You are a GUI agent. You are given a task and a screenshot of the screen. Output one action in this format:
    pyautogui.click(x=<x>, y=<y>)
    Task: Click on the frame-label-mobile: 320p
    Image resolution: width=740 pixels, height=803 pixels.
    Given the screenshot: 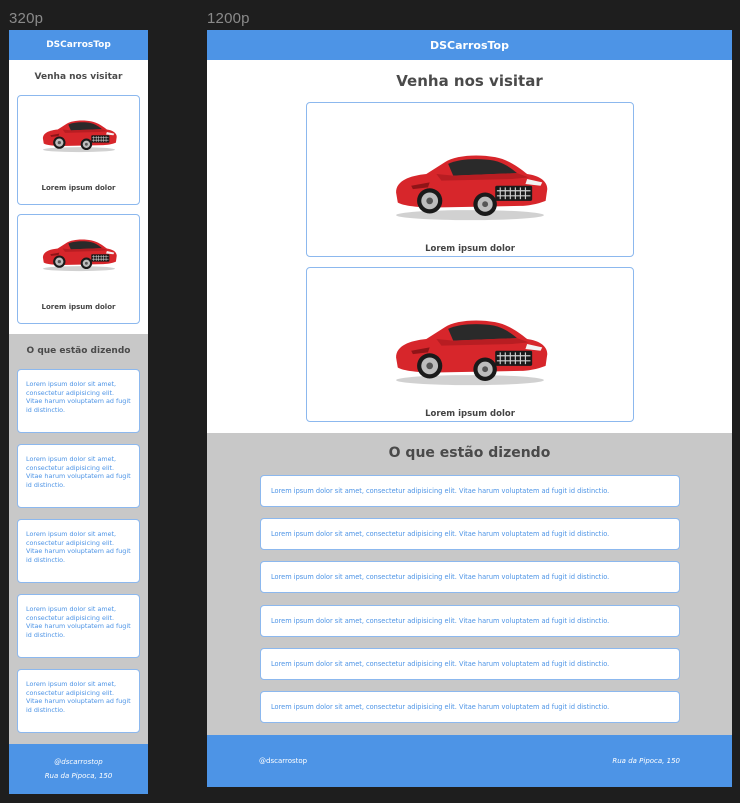 What is the action you would take?
    pyautogui.click(x=26, y=18)
    